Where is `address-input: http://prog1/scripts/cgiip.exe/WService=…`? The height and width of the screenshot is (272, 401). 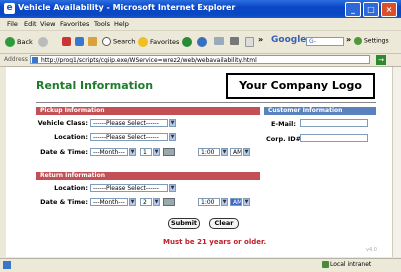
address-input: http://prog1/scripts/cgiip.exe/WService=… is located at coordinates (200, 59).